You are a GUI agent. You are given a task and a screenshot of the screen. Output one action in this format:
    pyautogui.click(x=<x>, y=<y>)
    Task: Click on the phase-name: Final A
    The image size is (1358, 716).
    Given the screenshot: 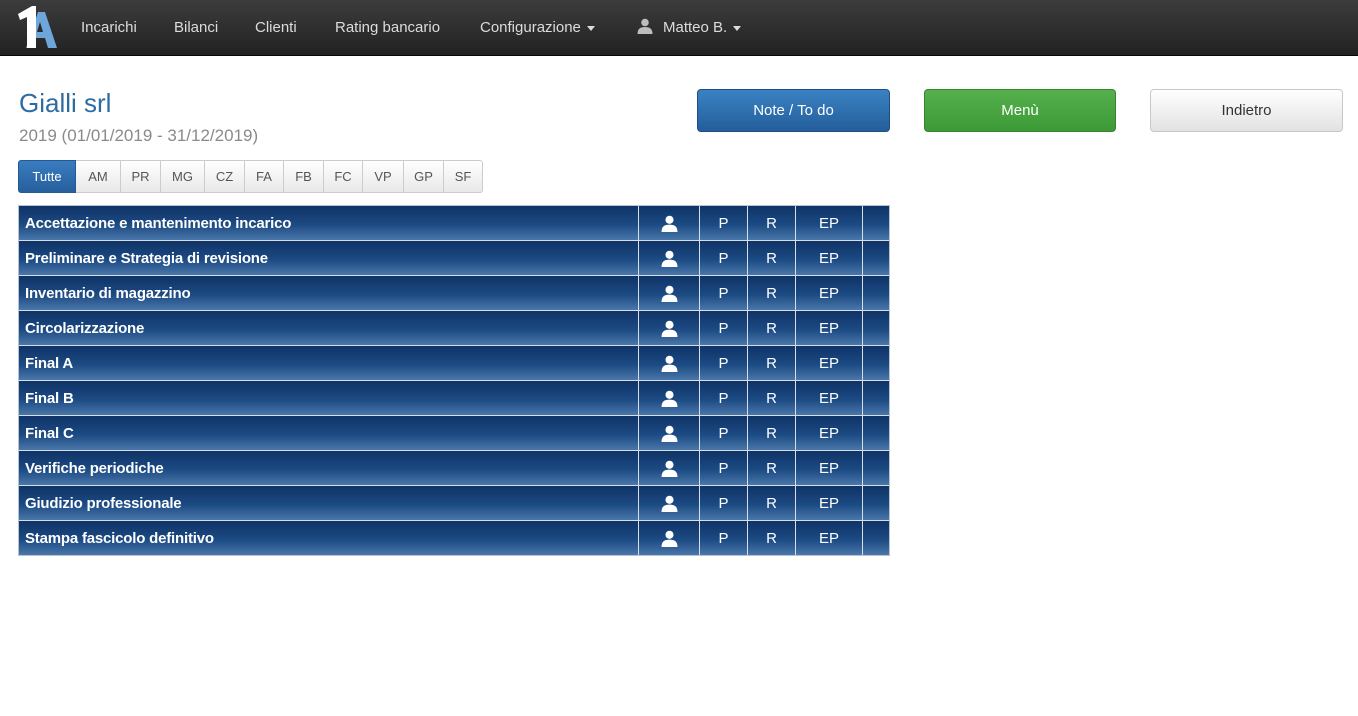 What is the action you would take?
    pyautogui.click(x=329, y=363)
    